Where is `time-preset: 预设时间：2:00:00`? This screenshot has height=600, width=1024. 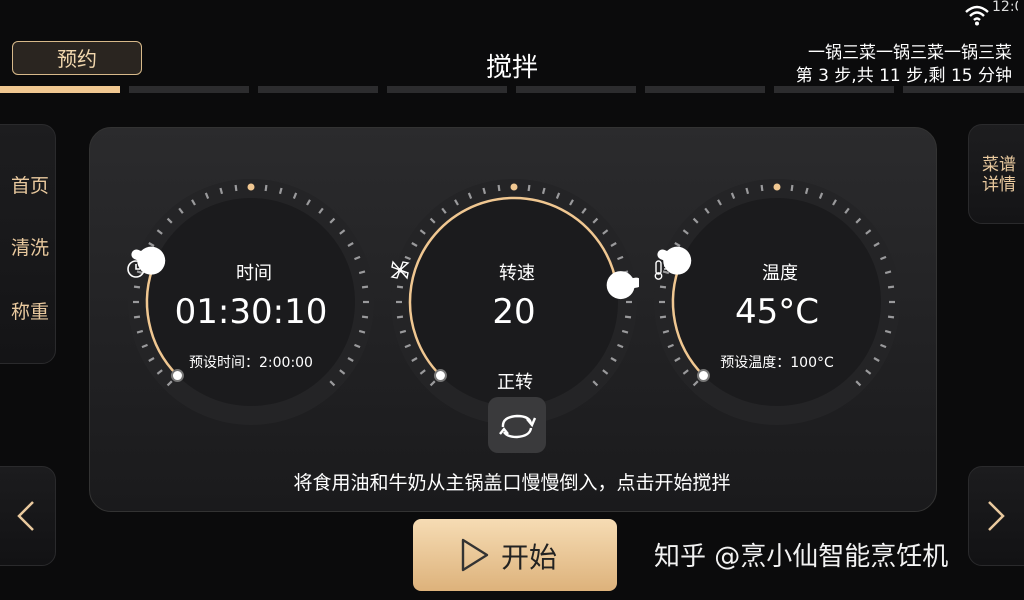
time-preset: 预设时间：2:00:00 is located at coordinates (251, 363).